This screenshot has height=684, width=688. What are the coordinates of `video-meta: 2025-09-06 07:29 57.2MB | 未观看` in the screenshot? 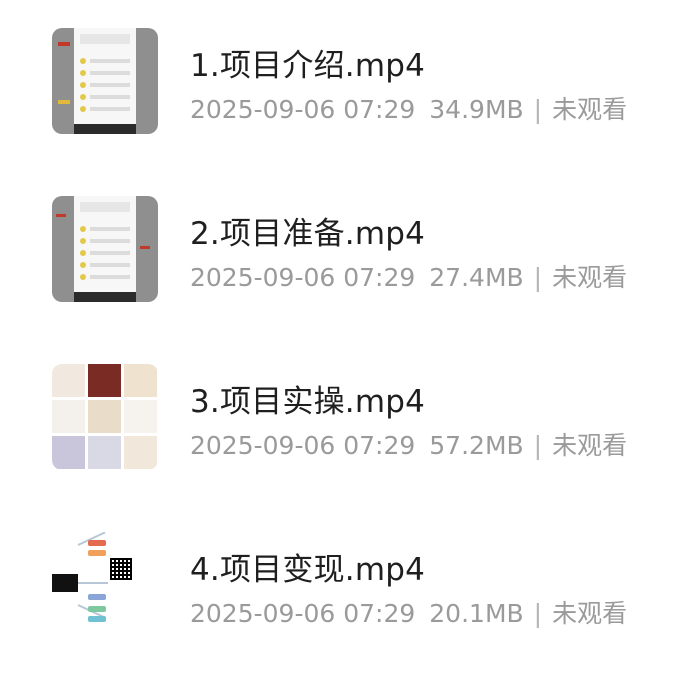 It's located at (408, 444).